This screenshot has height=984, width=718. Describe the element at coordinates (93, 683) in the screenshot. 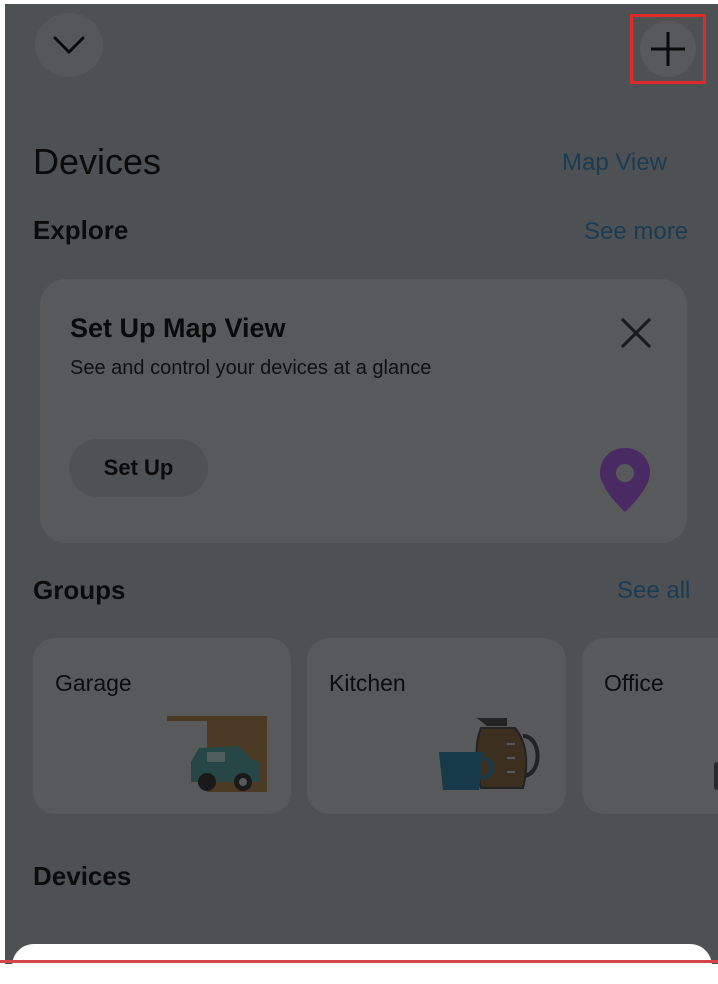

I see `group-label: Garage` at that location.